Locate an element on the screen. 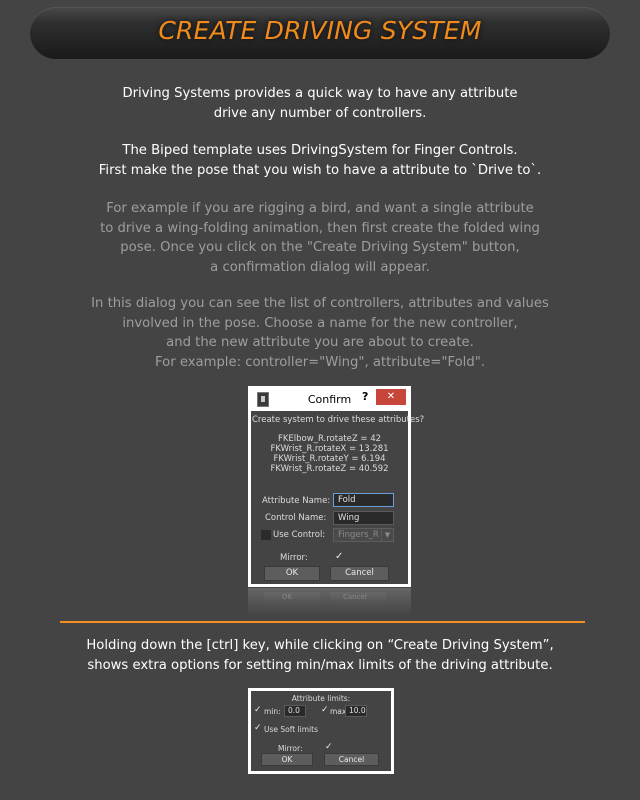  control-name-label: Control Name: is located at coordinates (296, 518).